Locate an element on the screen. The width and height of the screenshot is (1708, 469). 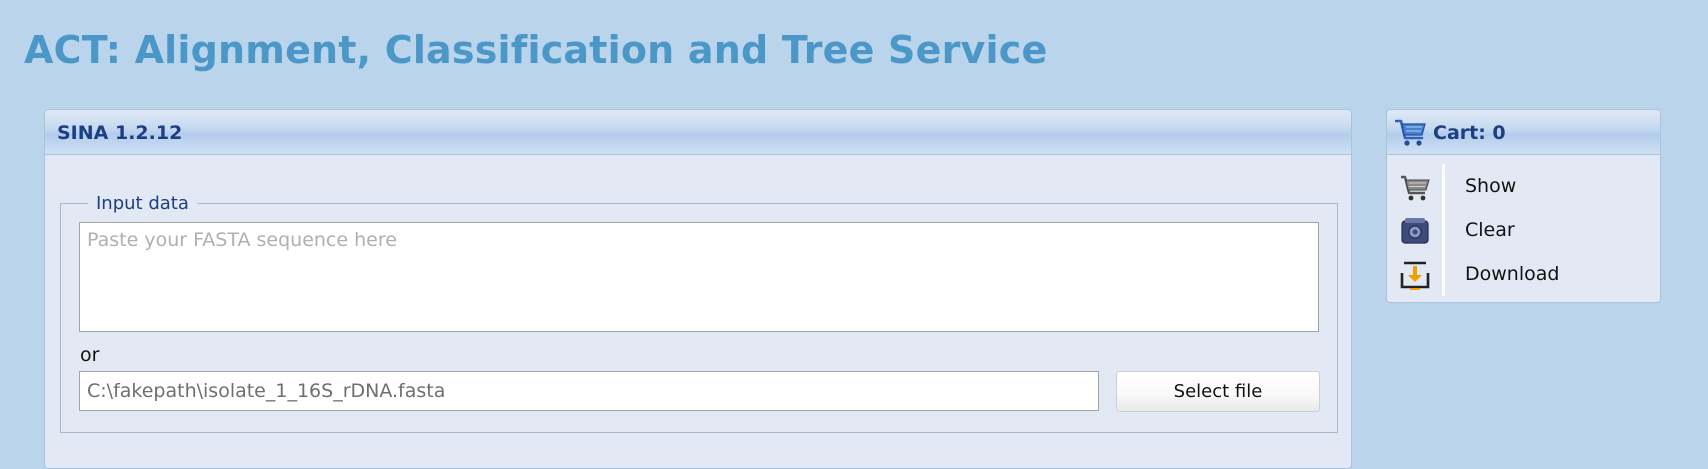
download-icon is located at coordinates (1415, 275).